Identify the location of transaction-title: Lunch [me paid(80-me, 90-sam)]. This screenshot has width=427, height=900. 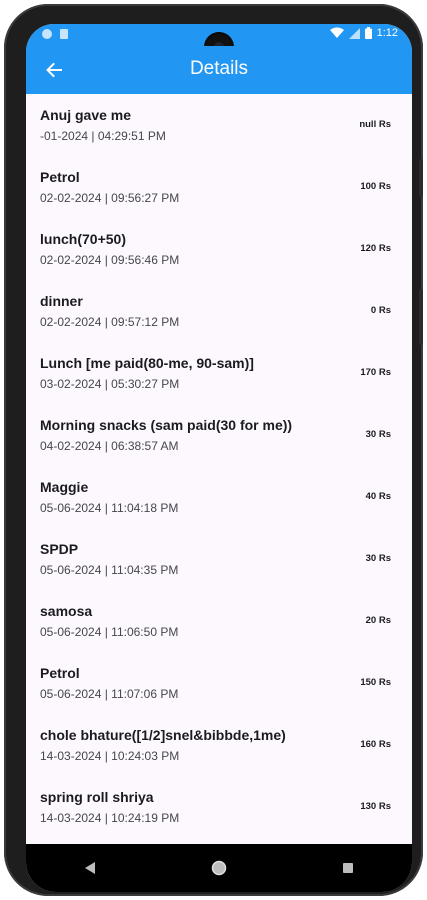
(147, 363).